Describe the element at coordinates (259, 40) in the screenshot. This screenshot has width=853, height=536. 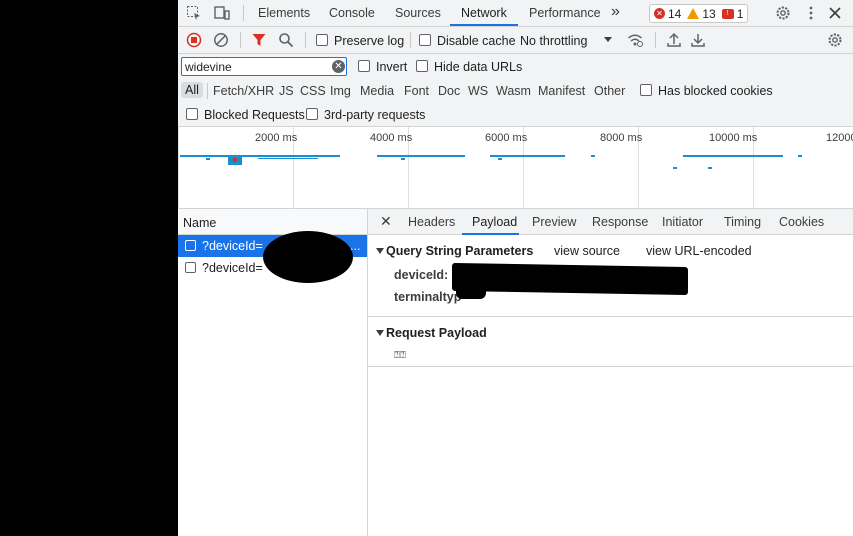
I see `filter-icon` at that location.